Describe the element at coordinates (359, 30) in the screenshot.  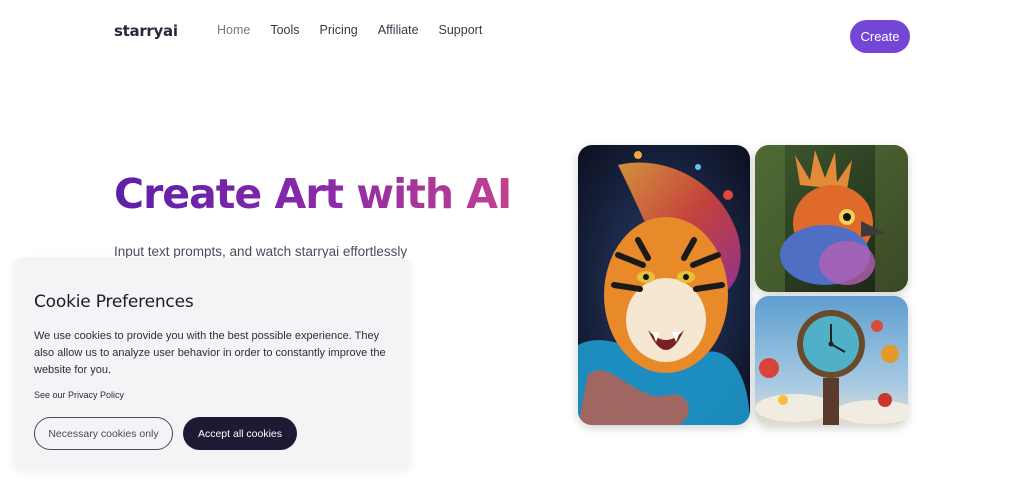
I see `main-nav: Home Tools Pricing Affiliate Support` at that location.